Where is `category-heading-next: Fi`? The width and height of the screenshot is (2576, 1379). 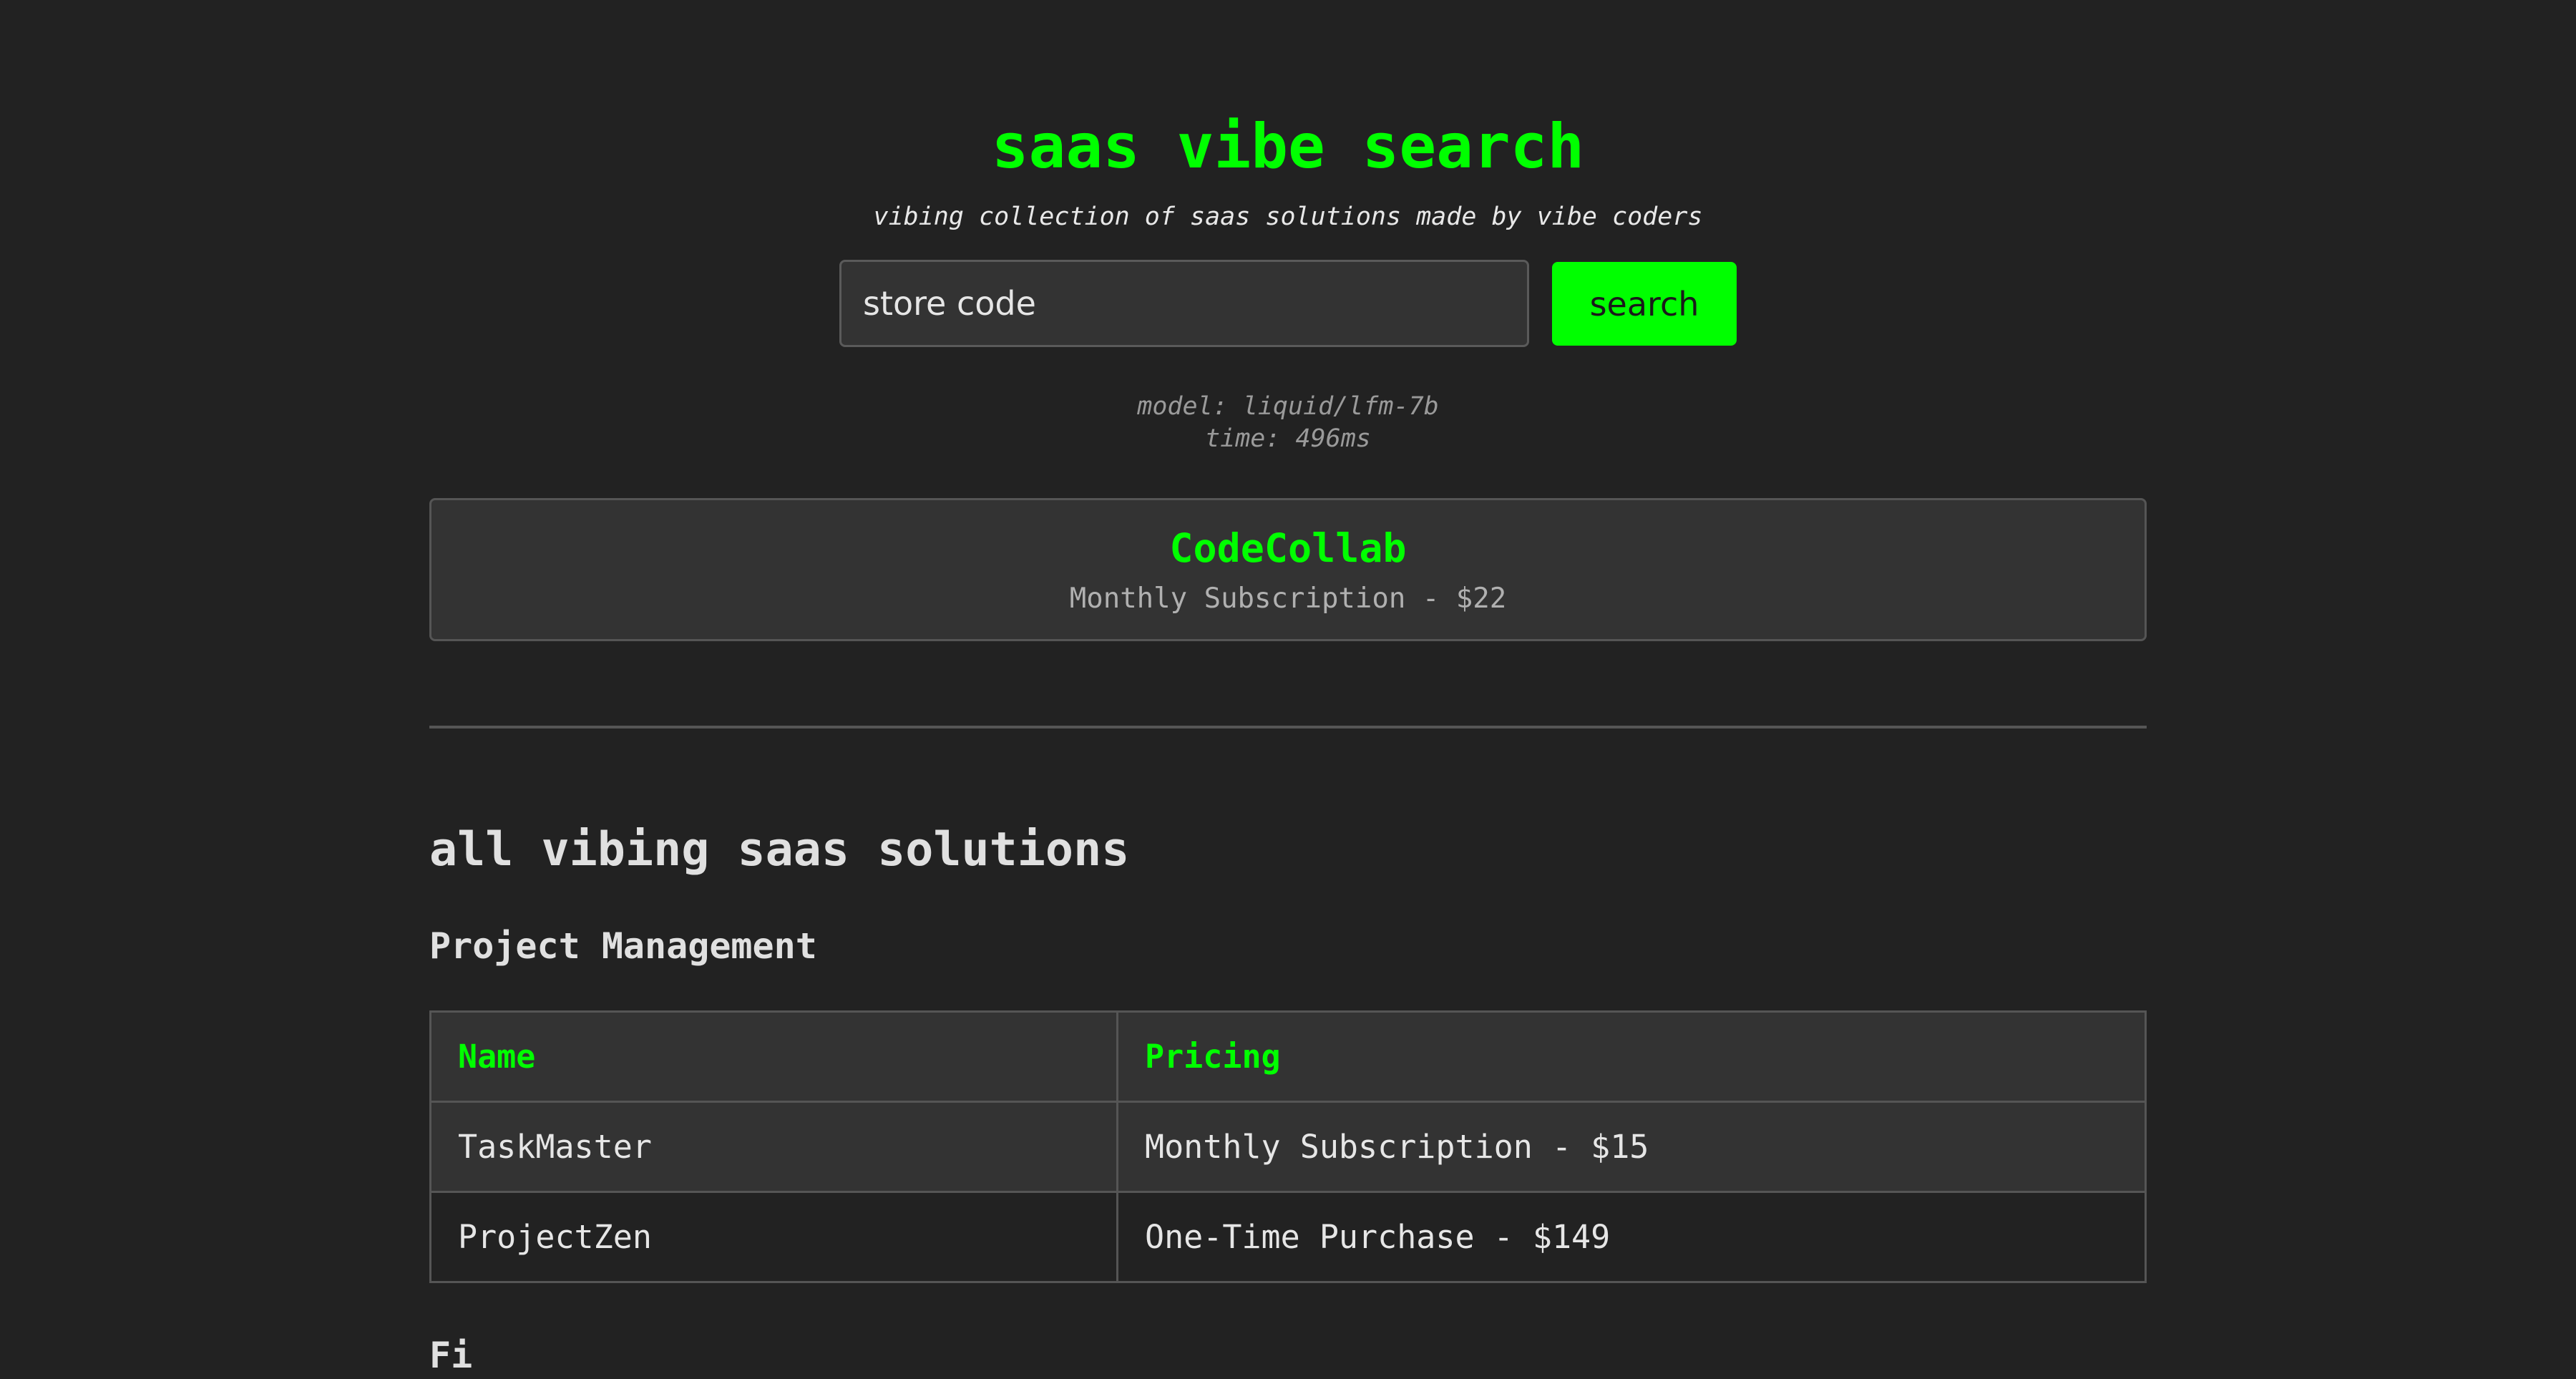
category-heading-next: Fi is located at coordinates (451, 1355).